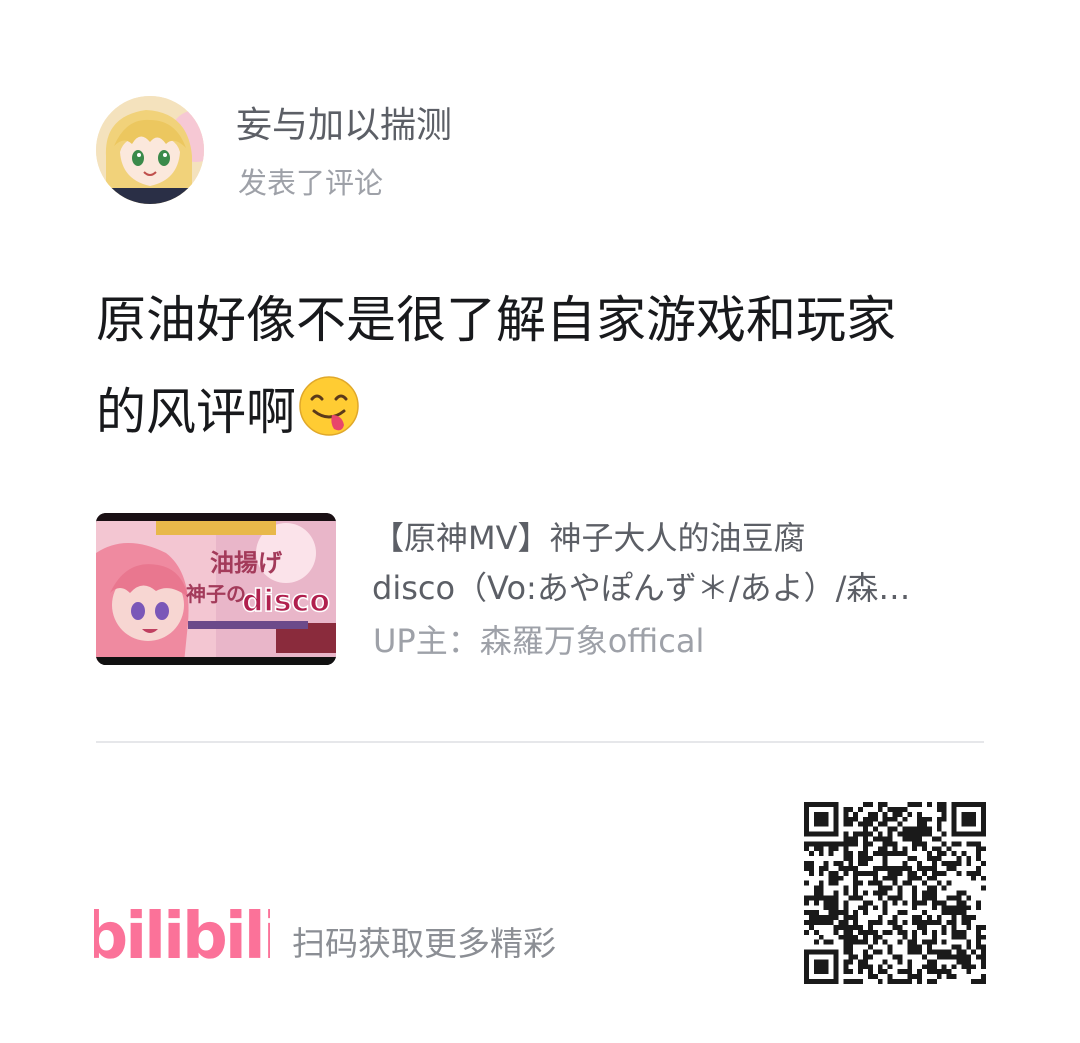  I want to click on video-uploader: UP主：森羅万象offical, so click(538, 641).